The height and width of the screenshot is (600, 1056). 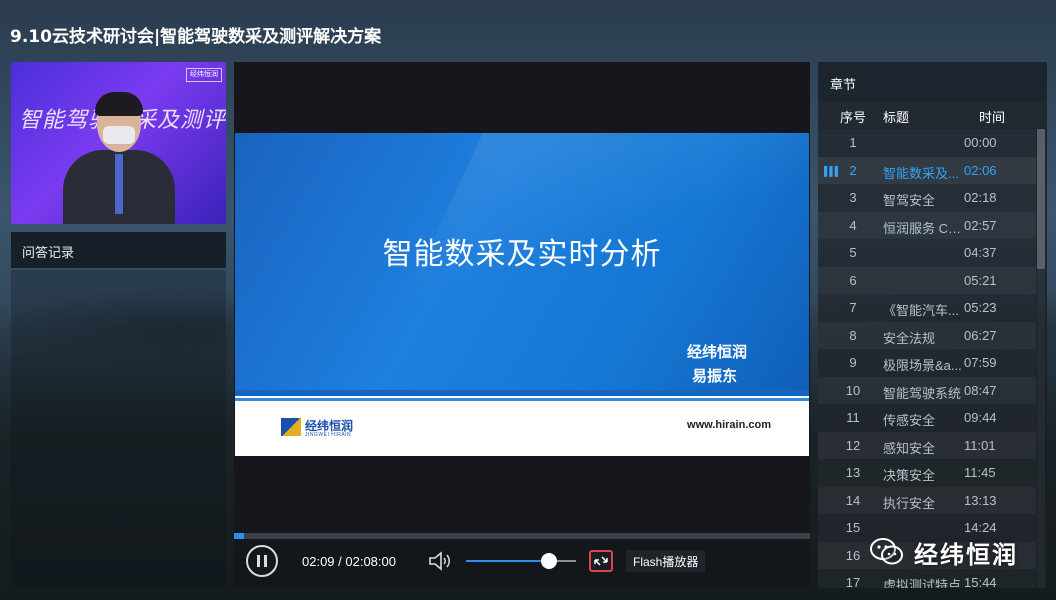 I want to click on wechat-watermark: 经纬恒润, so click(x=944, y=552).